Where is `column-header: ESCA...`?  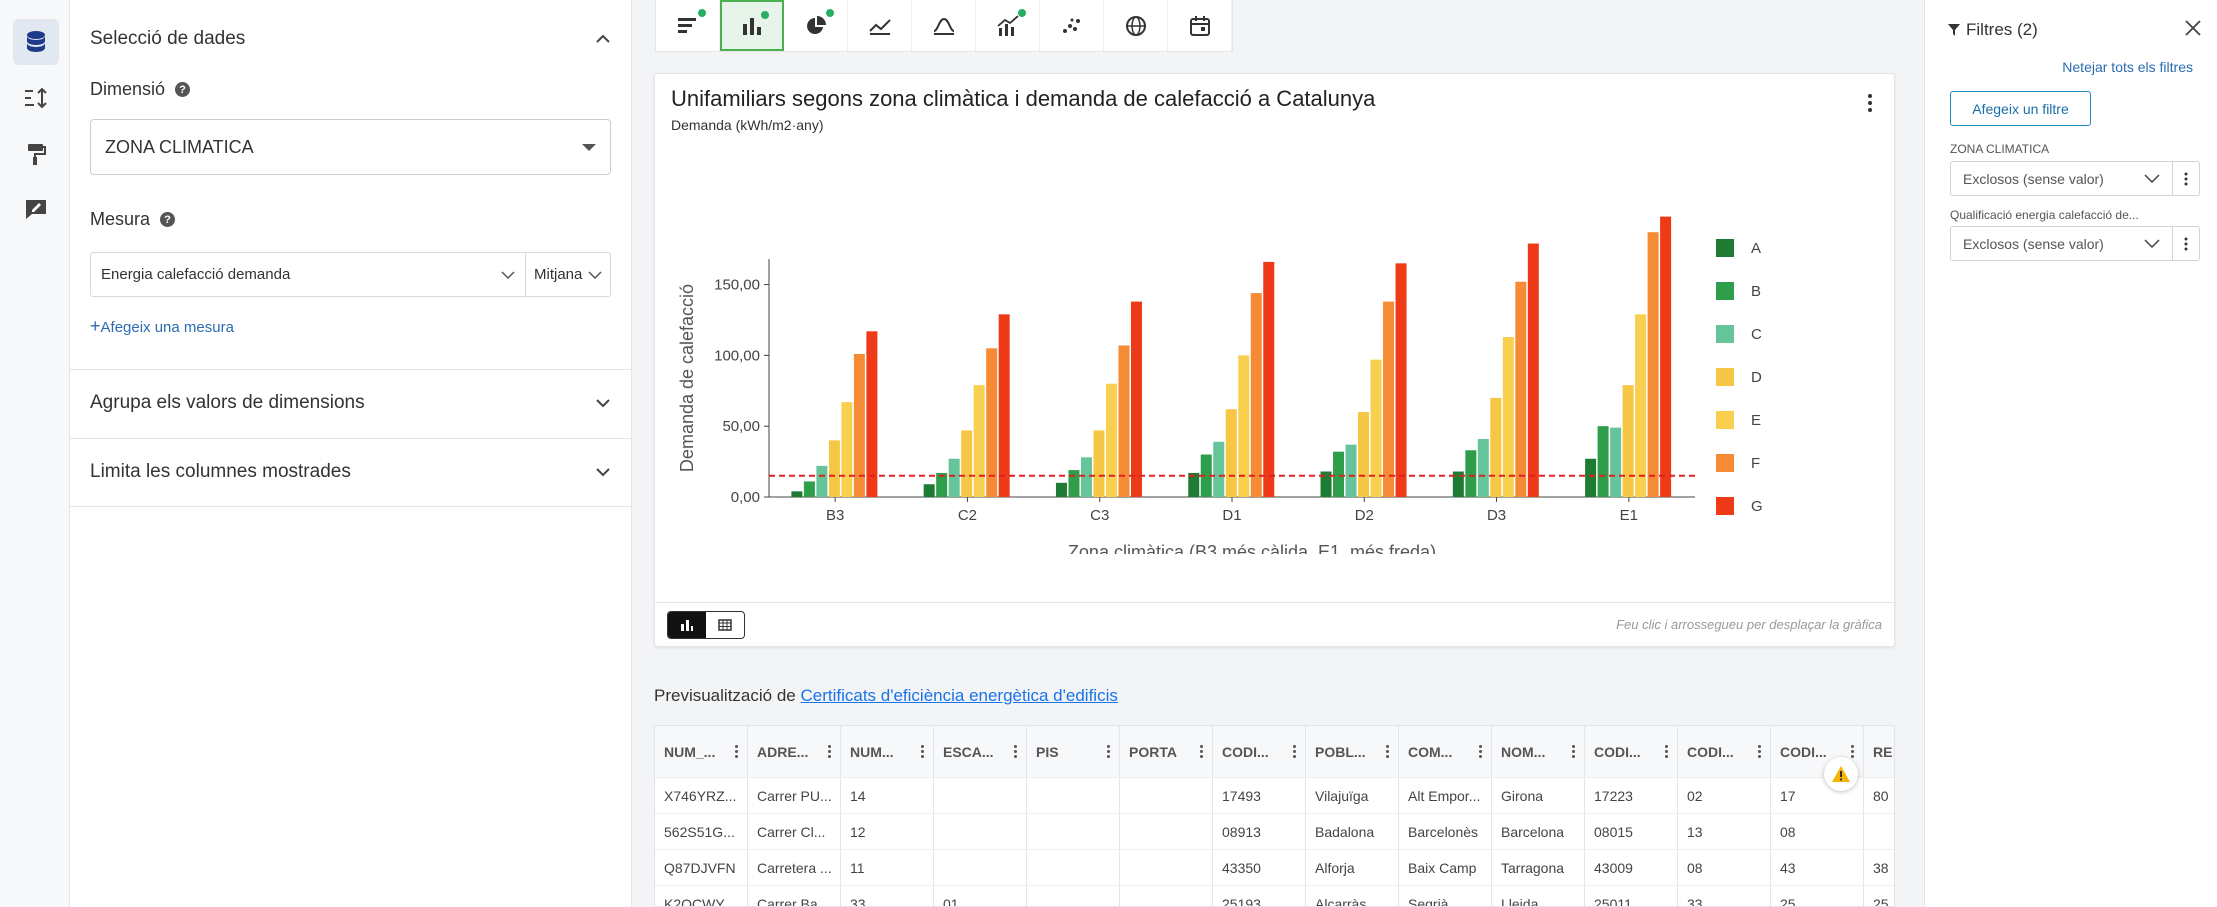
column-header: ESCA... is located at coordinates (980, 751).